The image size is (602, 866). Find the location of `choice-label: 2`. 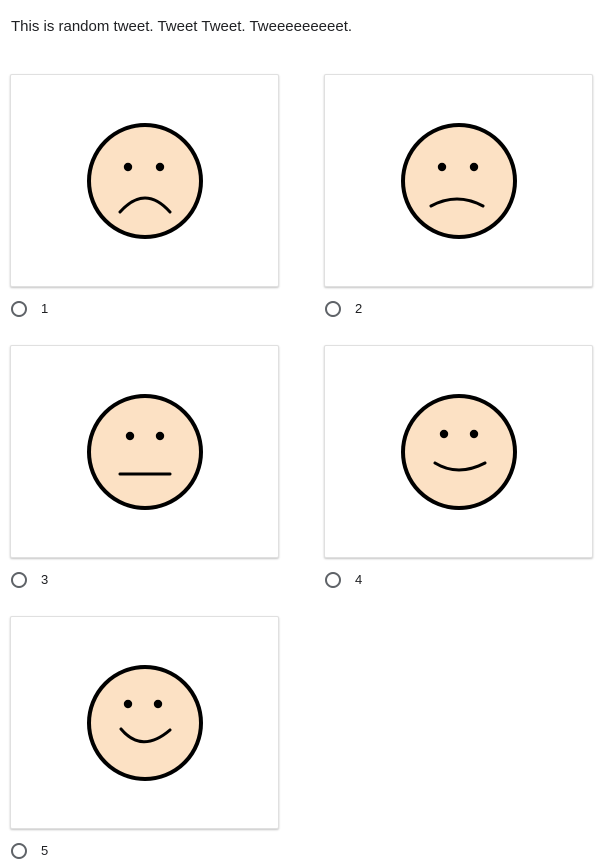

choice-label: 2 is located at coordinates (359, 308).